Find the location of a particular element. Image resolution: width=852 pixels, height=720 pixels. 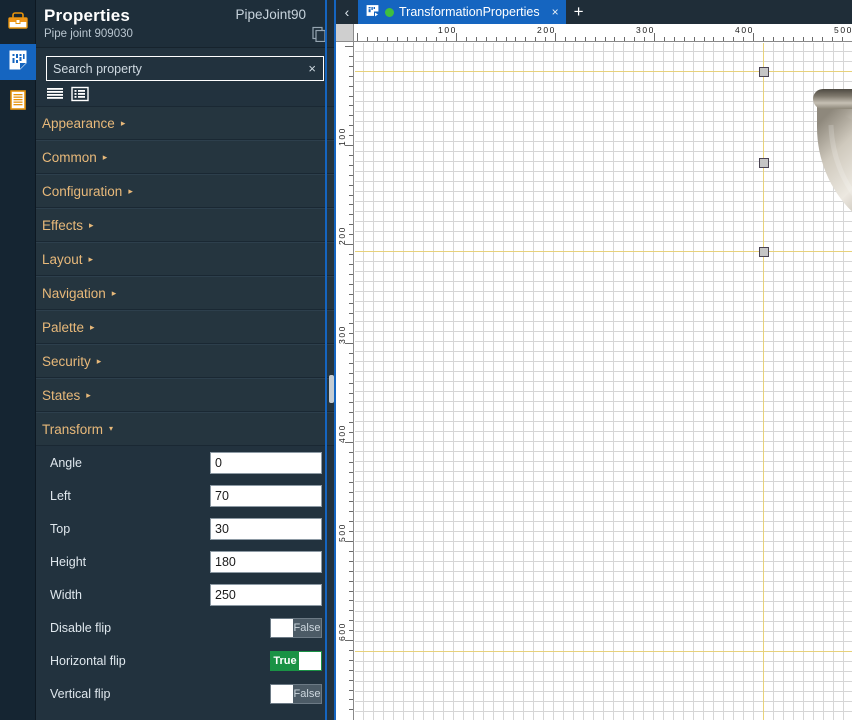

vertical-flip-toggle: False is located at coordinates (296, 693).